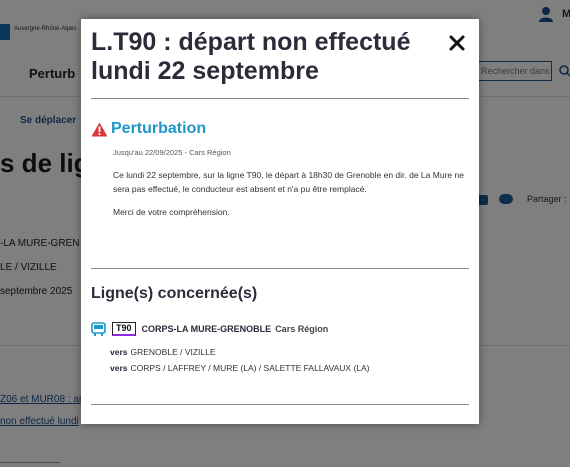 The height and width of the screenshot is (467, 570). I want to click on thanks-text: Merci de votre compréhension., so click(171, 212).